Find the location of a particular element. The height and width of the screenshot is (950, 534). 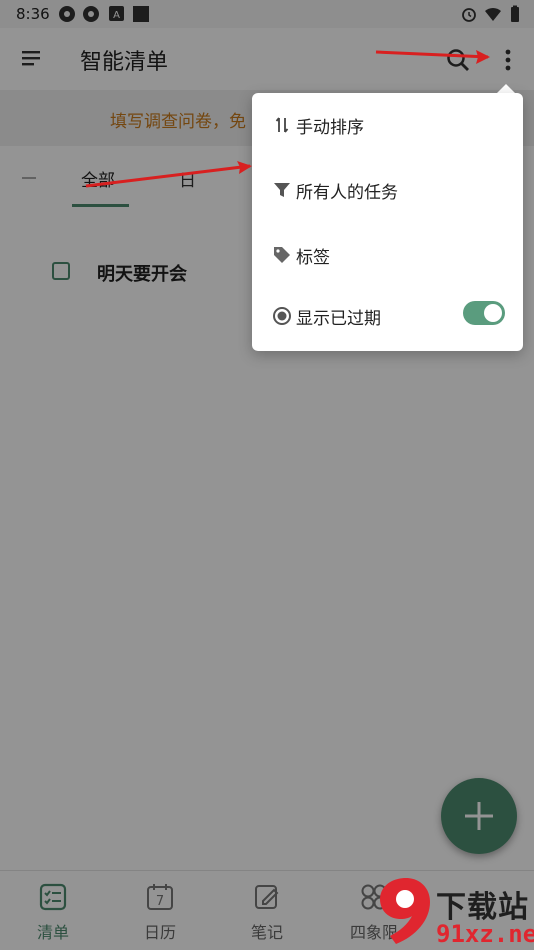

watermark-line2: 91xz.net is located at coordinates (485, 934).